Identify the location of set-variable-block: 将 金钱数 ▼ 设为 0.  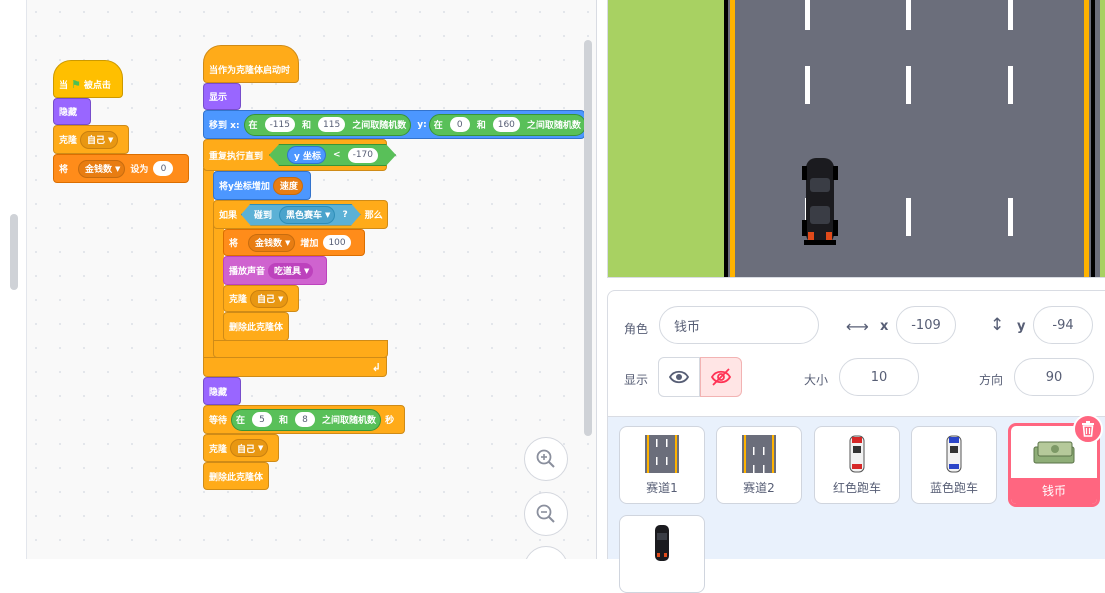
(121, 168).